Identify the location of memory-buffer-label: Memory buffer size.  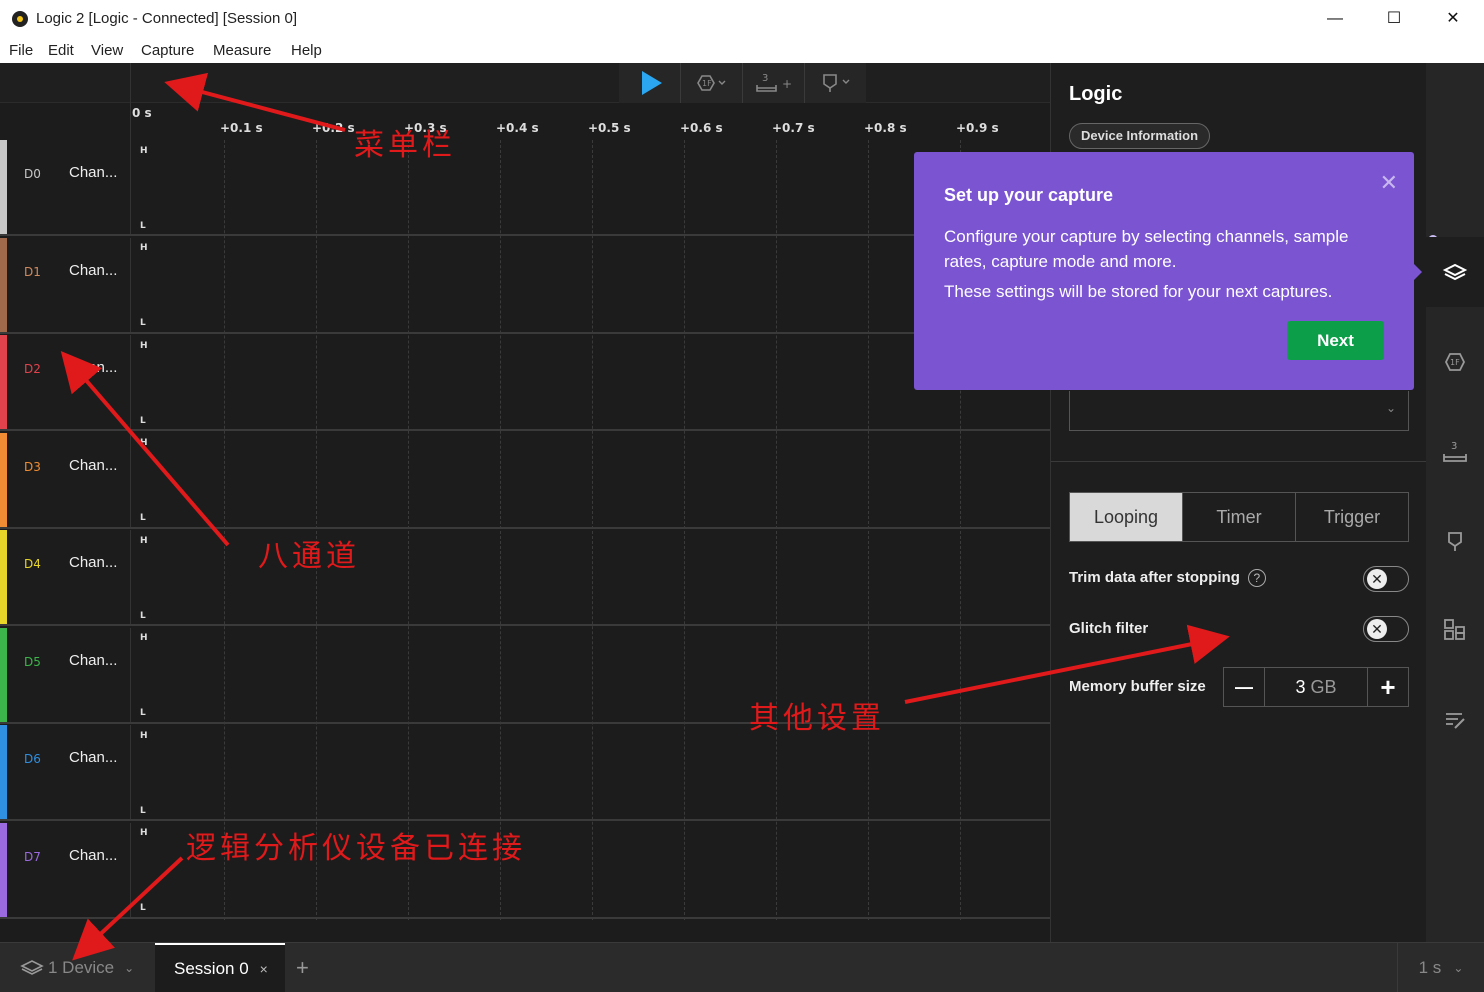
(1137, 686).